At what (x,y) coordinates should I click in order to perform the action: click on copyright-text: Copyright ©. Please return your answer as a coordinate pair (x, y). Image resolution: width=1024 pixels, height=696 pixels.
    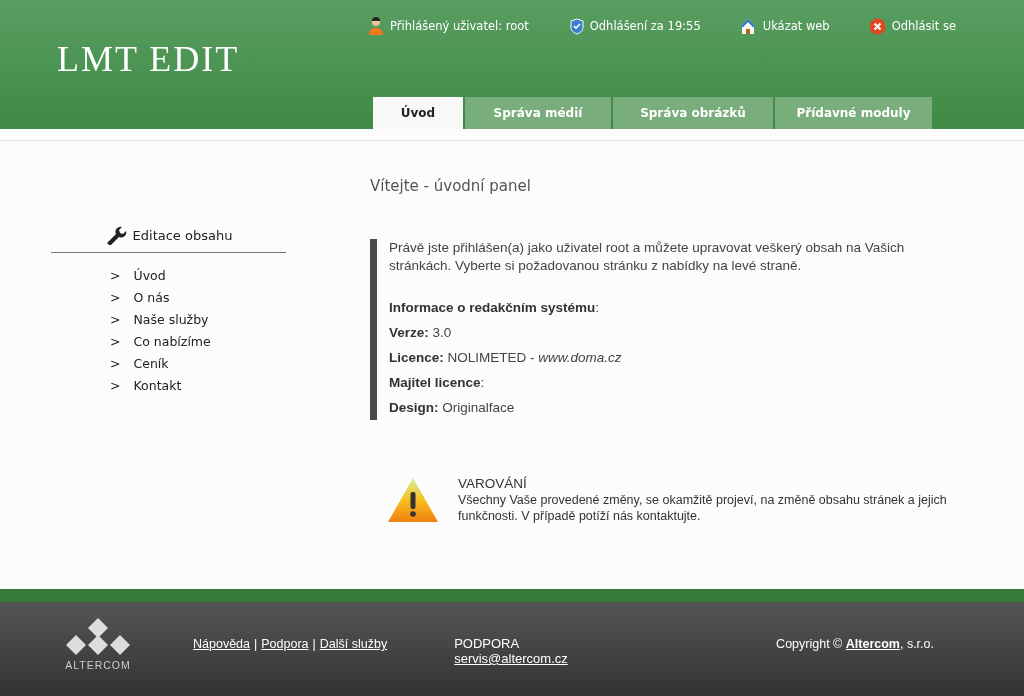
    Looking at the image, I should click on (810, 644).